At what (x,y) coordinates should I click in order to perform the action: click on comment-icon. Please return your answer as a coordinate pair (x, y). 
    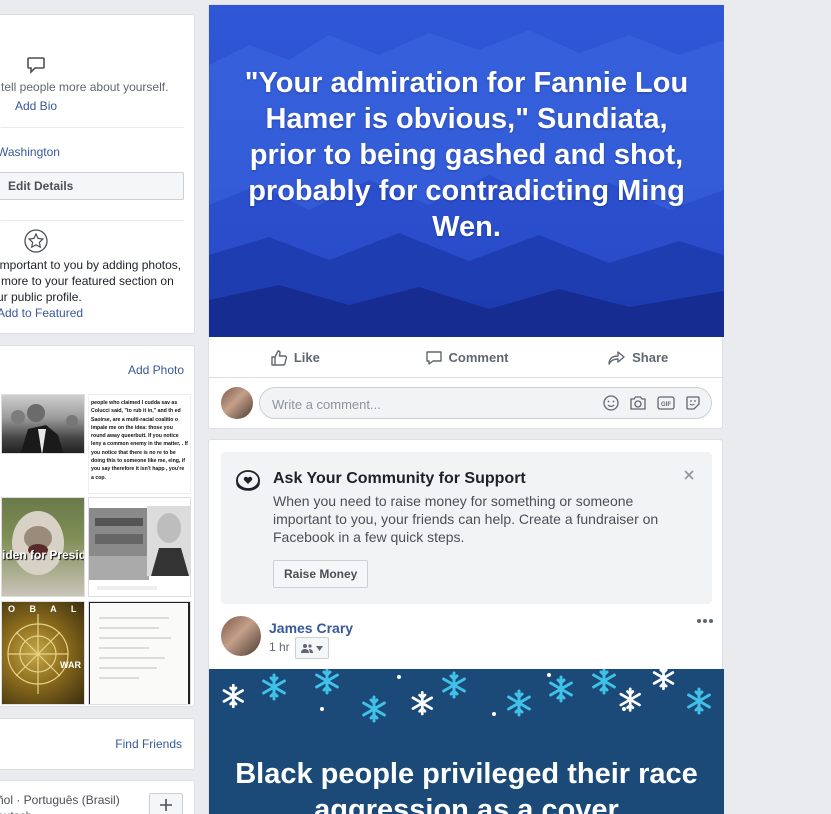
    Looking at the image, I should click on (433, 357).